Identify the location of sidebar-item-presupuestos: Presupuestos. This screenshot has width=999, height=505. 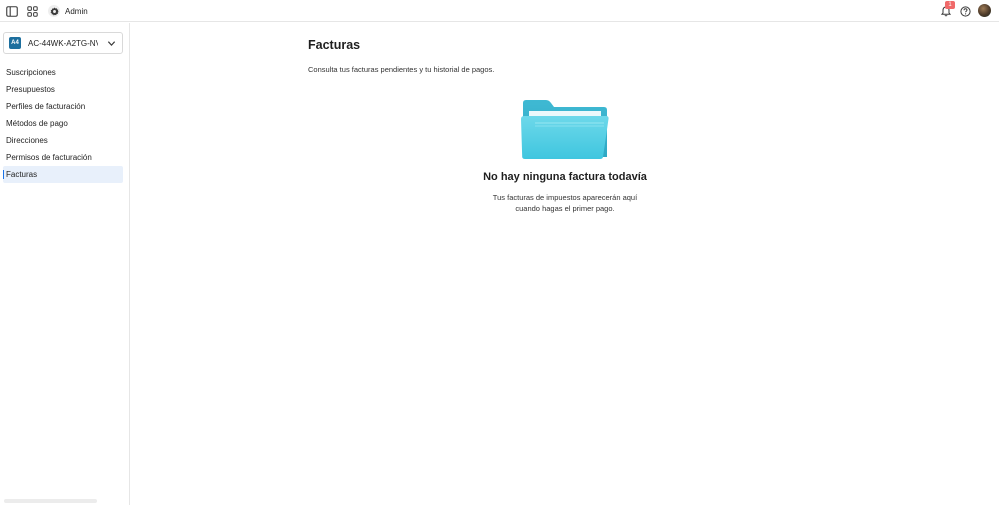
(63, 89).